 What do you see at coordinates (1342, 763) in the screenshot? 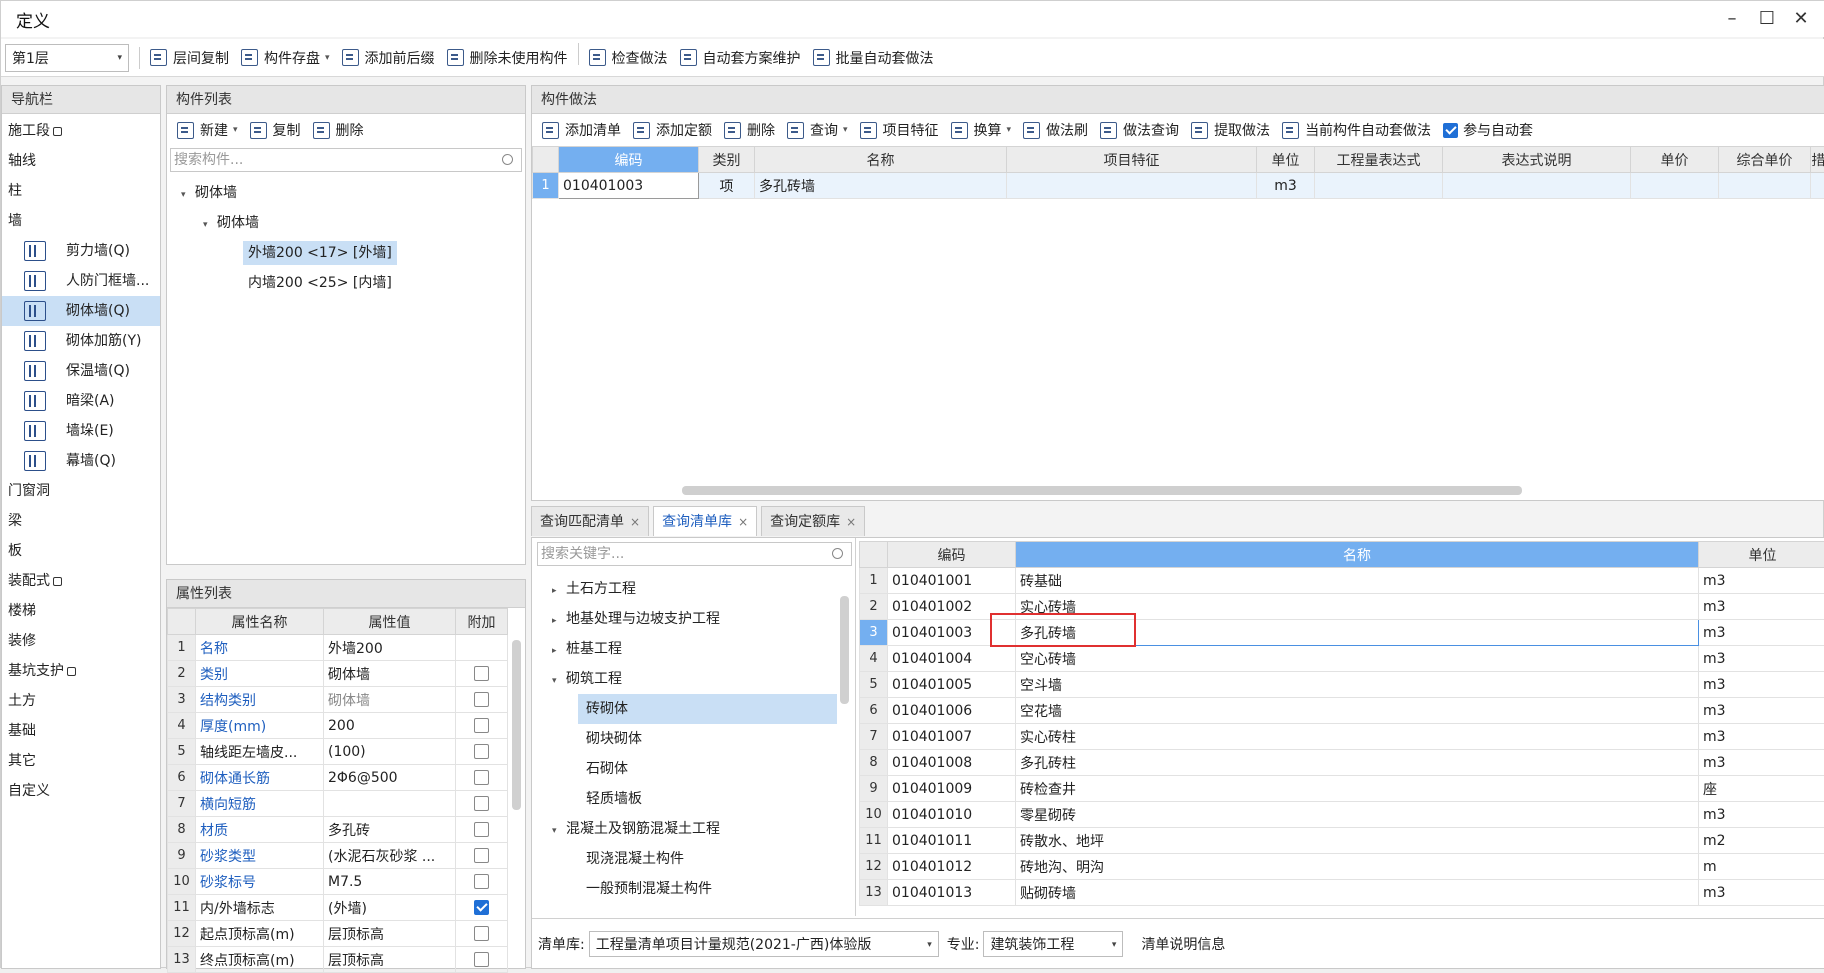
I see `table-row: 8010401008多孔砖柱m3` at bounding box center [1342, 763].